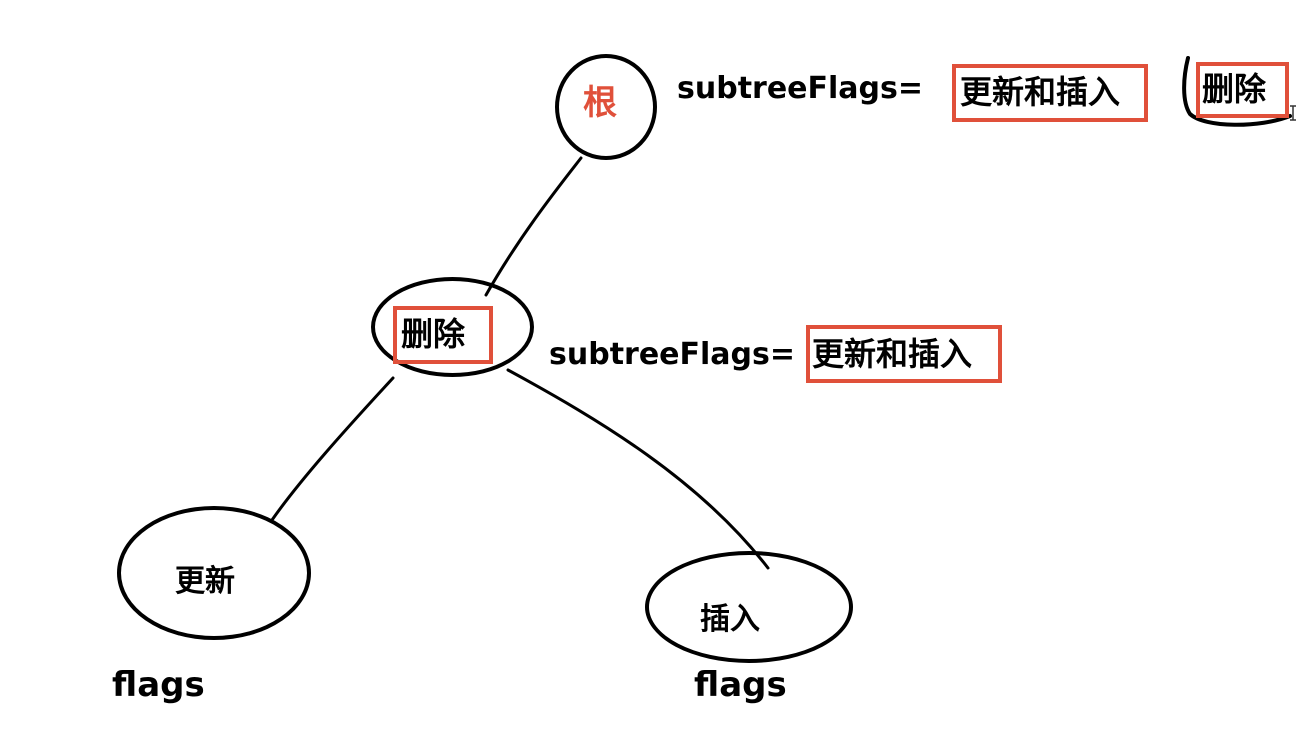 This screenshot has height=734, width=1308. Describe the element at coordinates (1234, 89) in the screenshot. I see `root-subtree-flags-value-2: 删除` at that location.